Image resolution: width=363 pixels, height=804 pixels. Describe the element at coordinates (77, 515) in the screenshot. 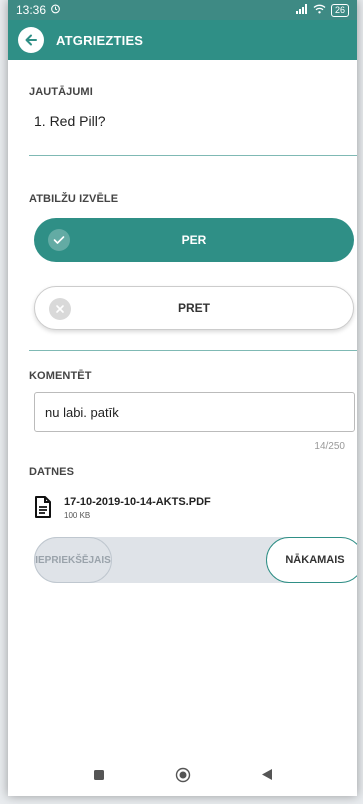

I see `file-size: 100 KB` at that location.